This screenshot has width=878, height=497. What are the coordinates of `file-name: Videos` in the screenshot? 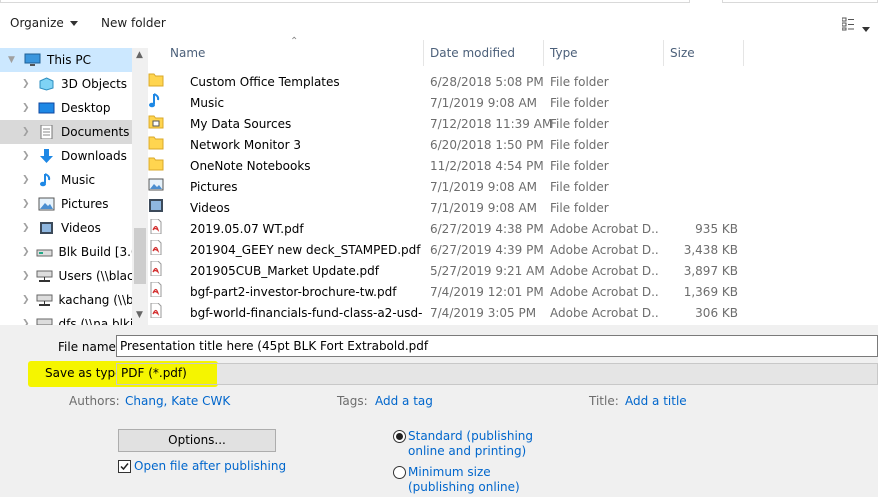 It's located at (210, 208).